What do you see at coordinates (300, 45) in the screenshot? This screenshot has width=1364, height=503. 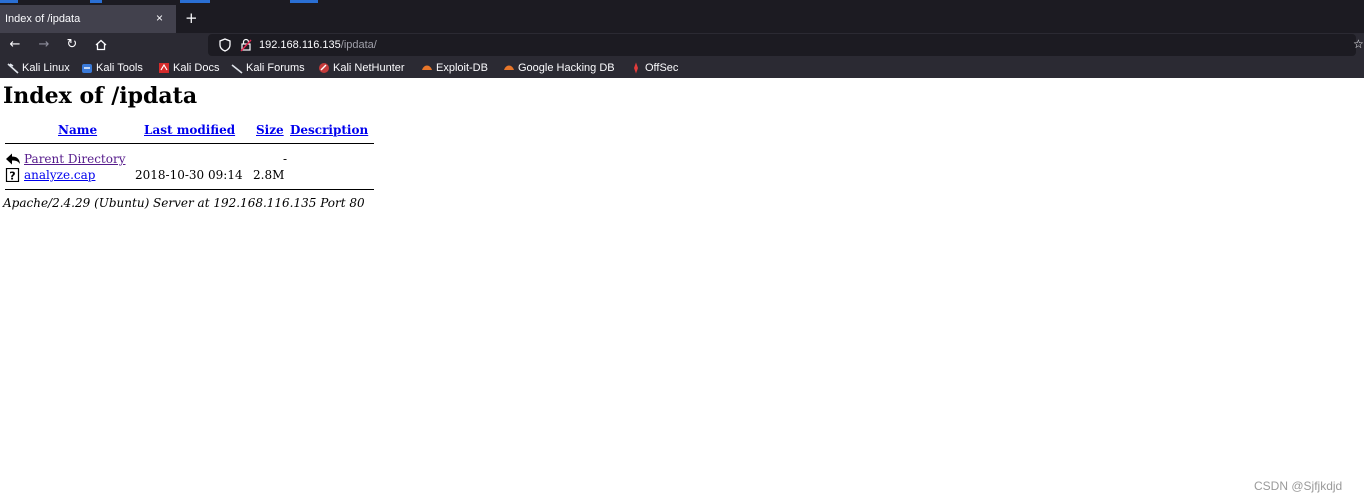 I see `url-host: 192.168.116.135` at bounding box center [300, 45].